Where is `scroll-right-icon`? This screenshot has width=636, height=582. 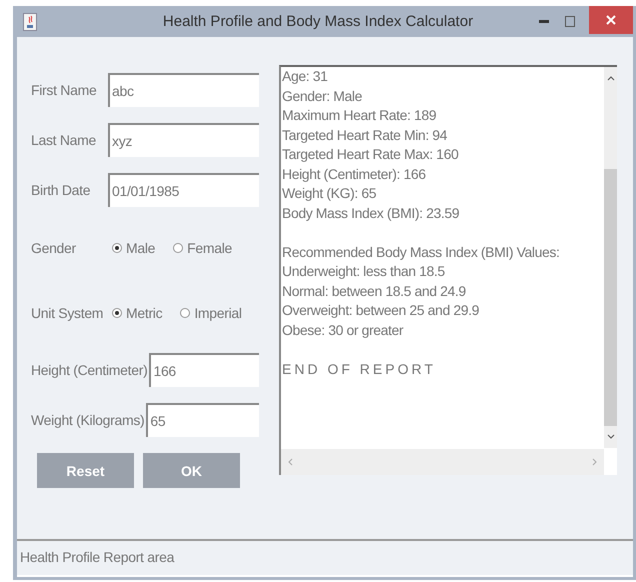 scroll-right-icon is located at coordinates (595, 462).